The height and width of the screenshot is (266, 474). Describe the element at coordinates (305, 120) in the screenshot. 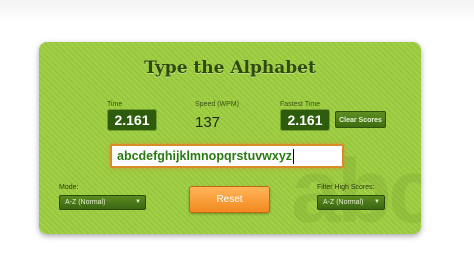

I see `fastest-time-value: 2.161` at that location.